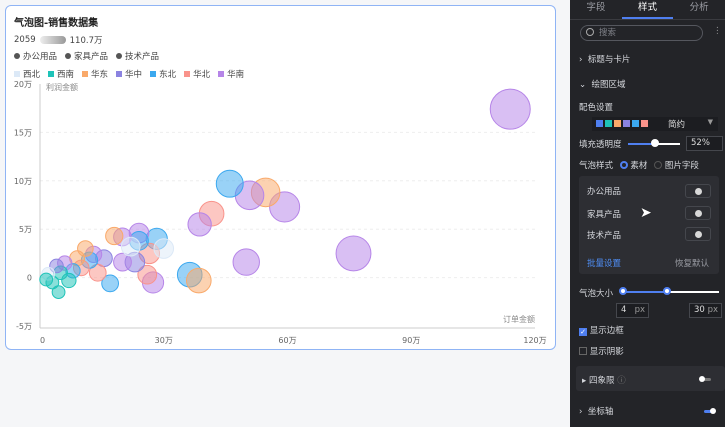  I want to click on mouse-cursor: ➤, so click(646, 213).